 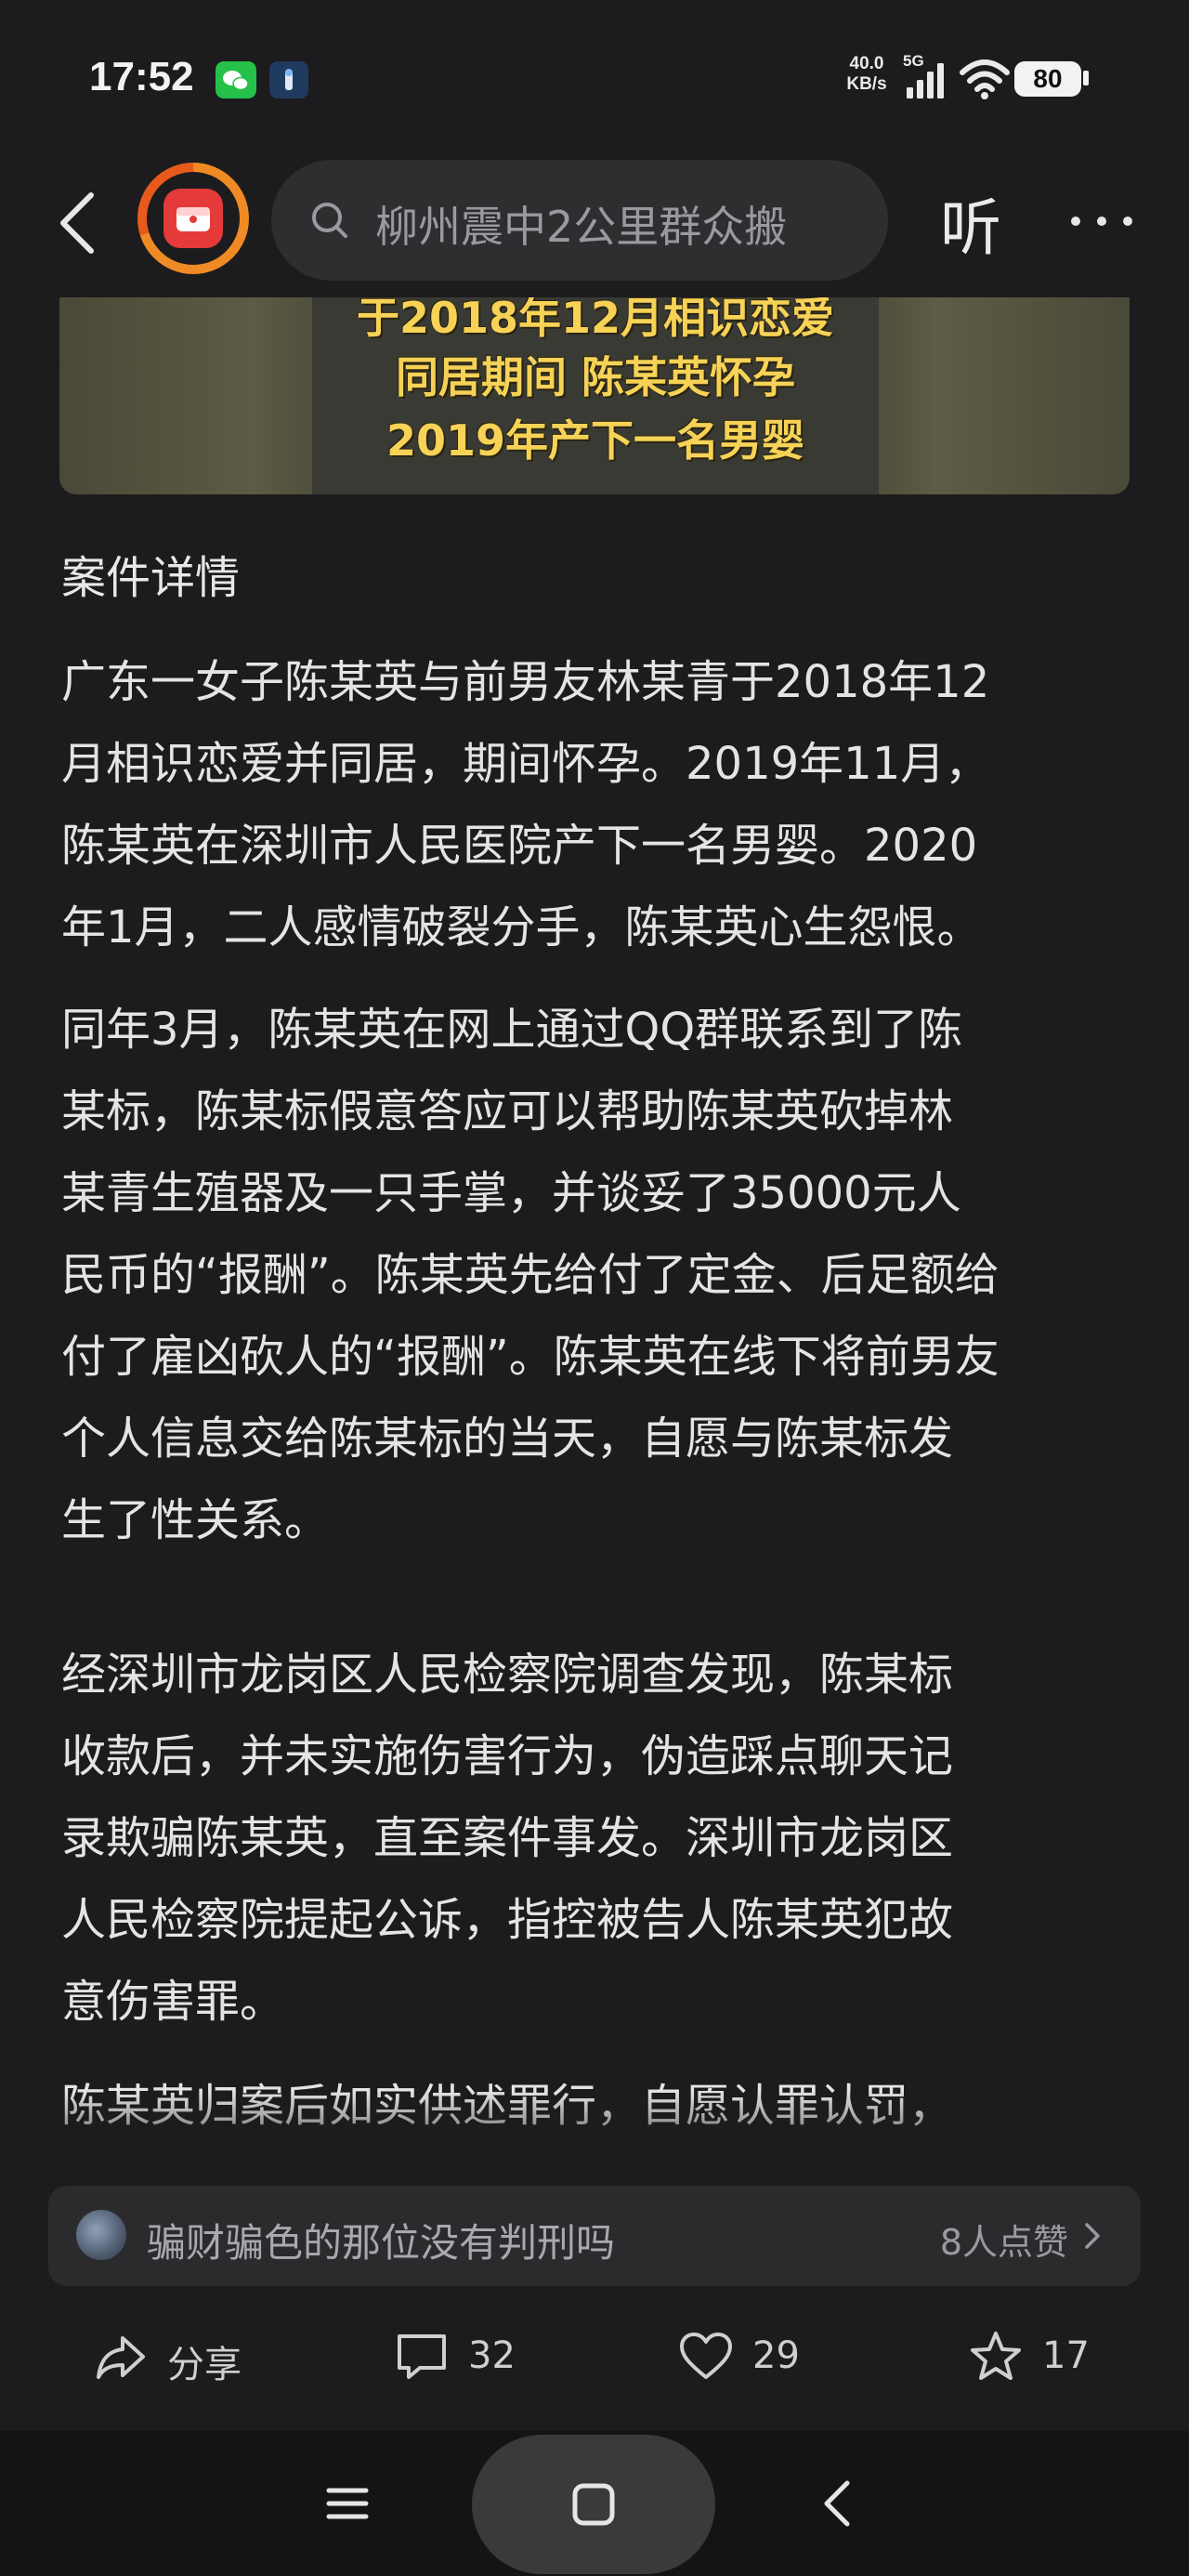 What do you see at coordinates (151, 578) in the screenshot?
I see `section-title: 案件详情` at bounding box center [151, 578].